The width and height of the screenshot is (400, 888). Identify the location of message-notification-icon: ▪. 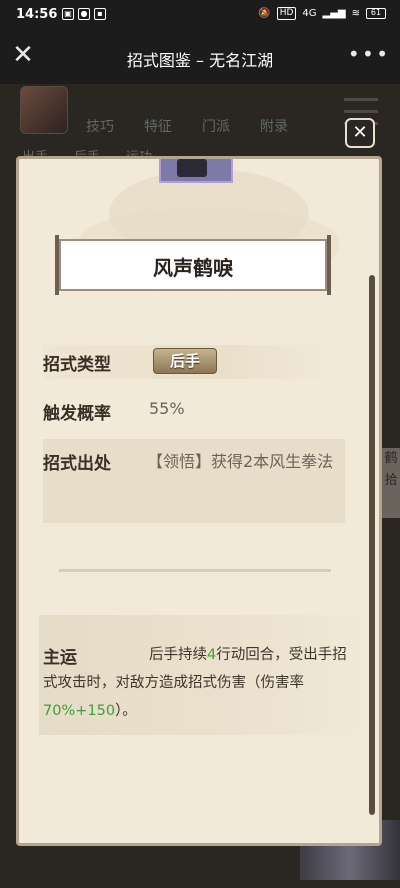
(100, 14).